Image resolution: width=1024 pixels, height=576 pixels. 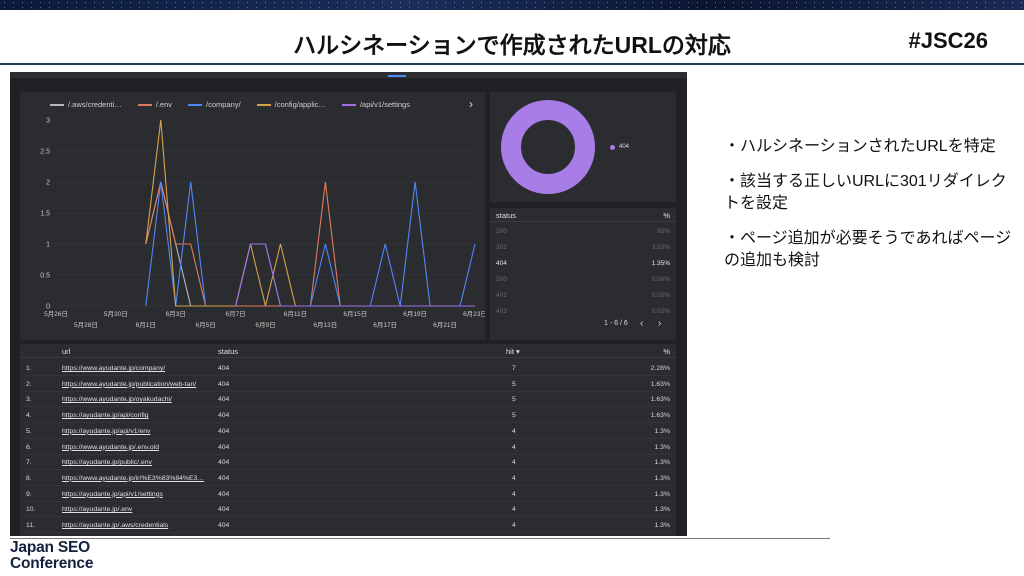 I want to click on pager-prev-icon: ‹, so click(x=641, y=323).